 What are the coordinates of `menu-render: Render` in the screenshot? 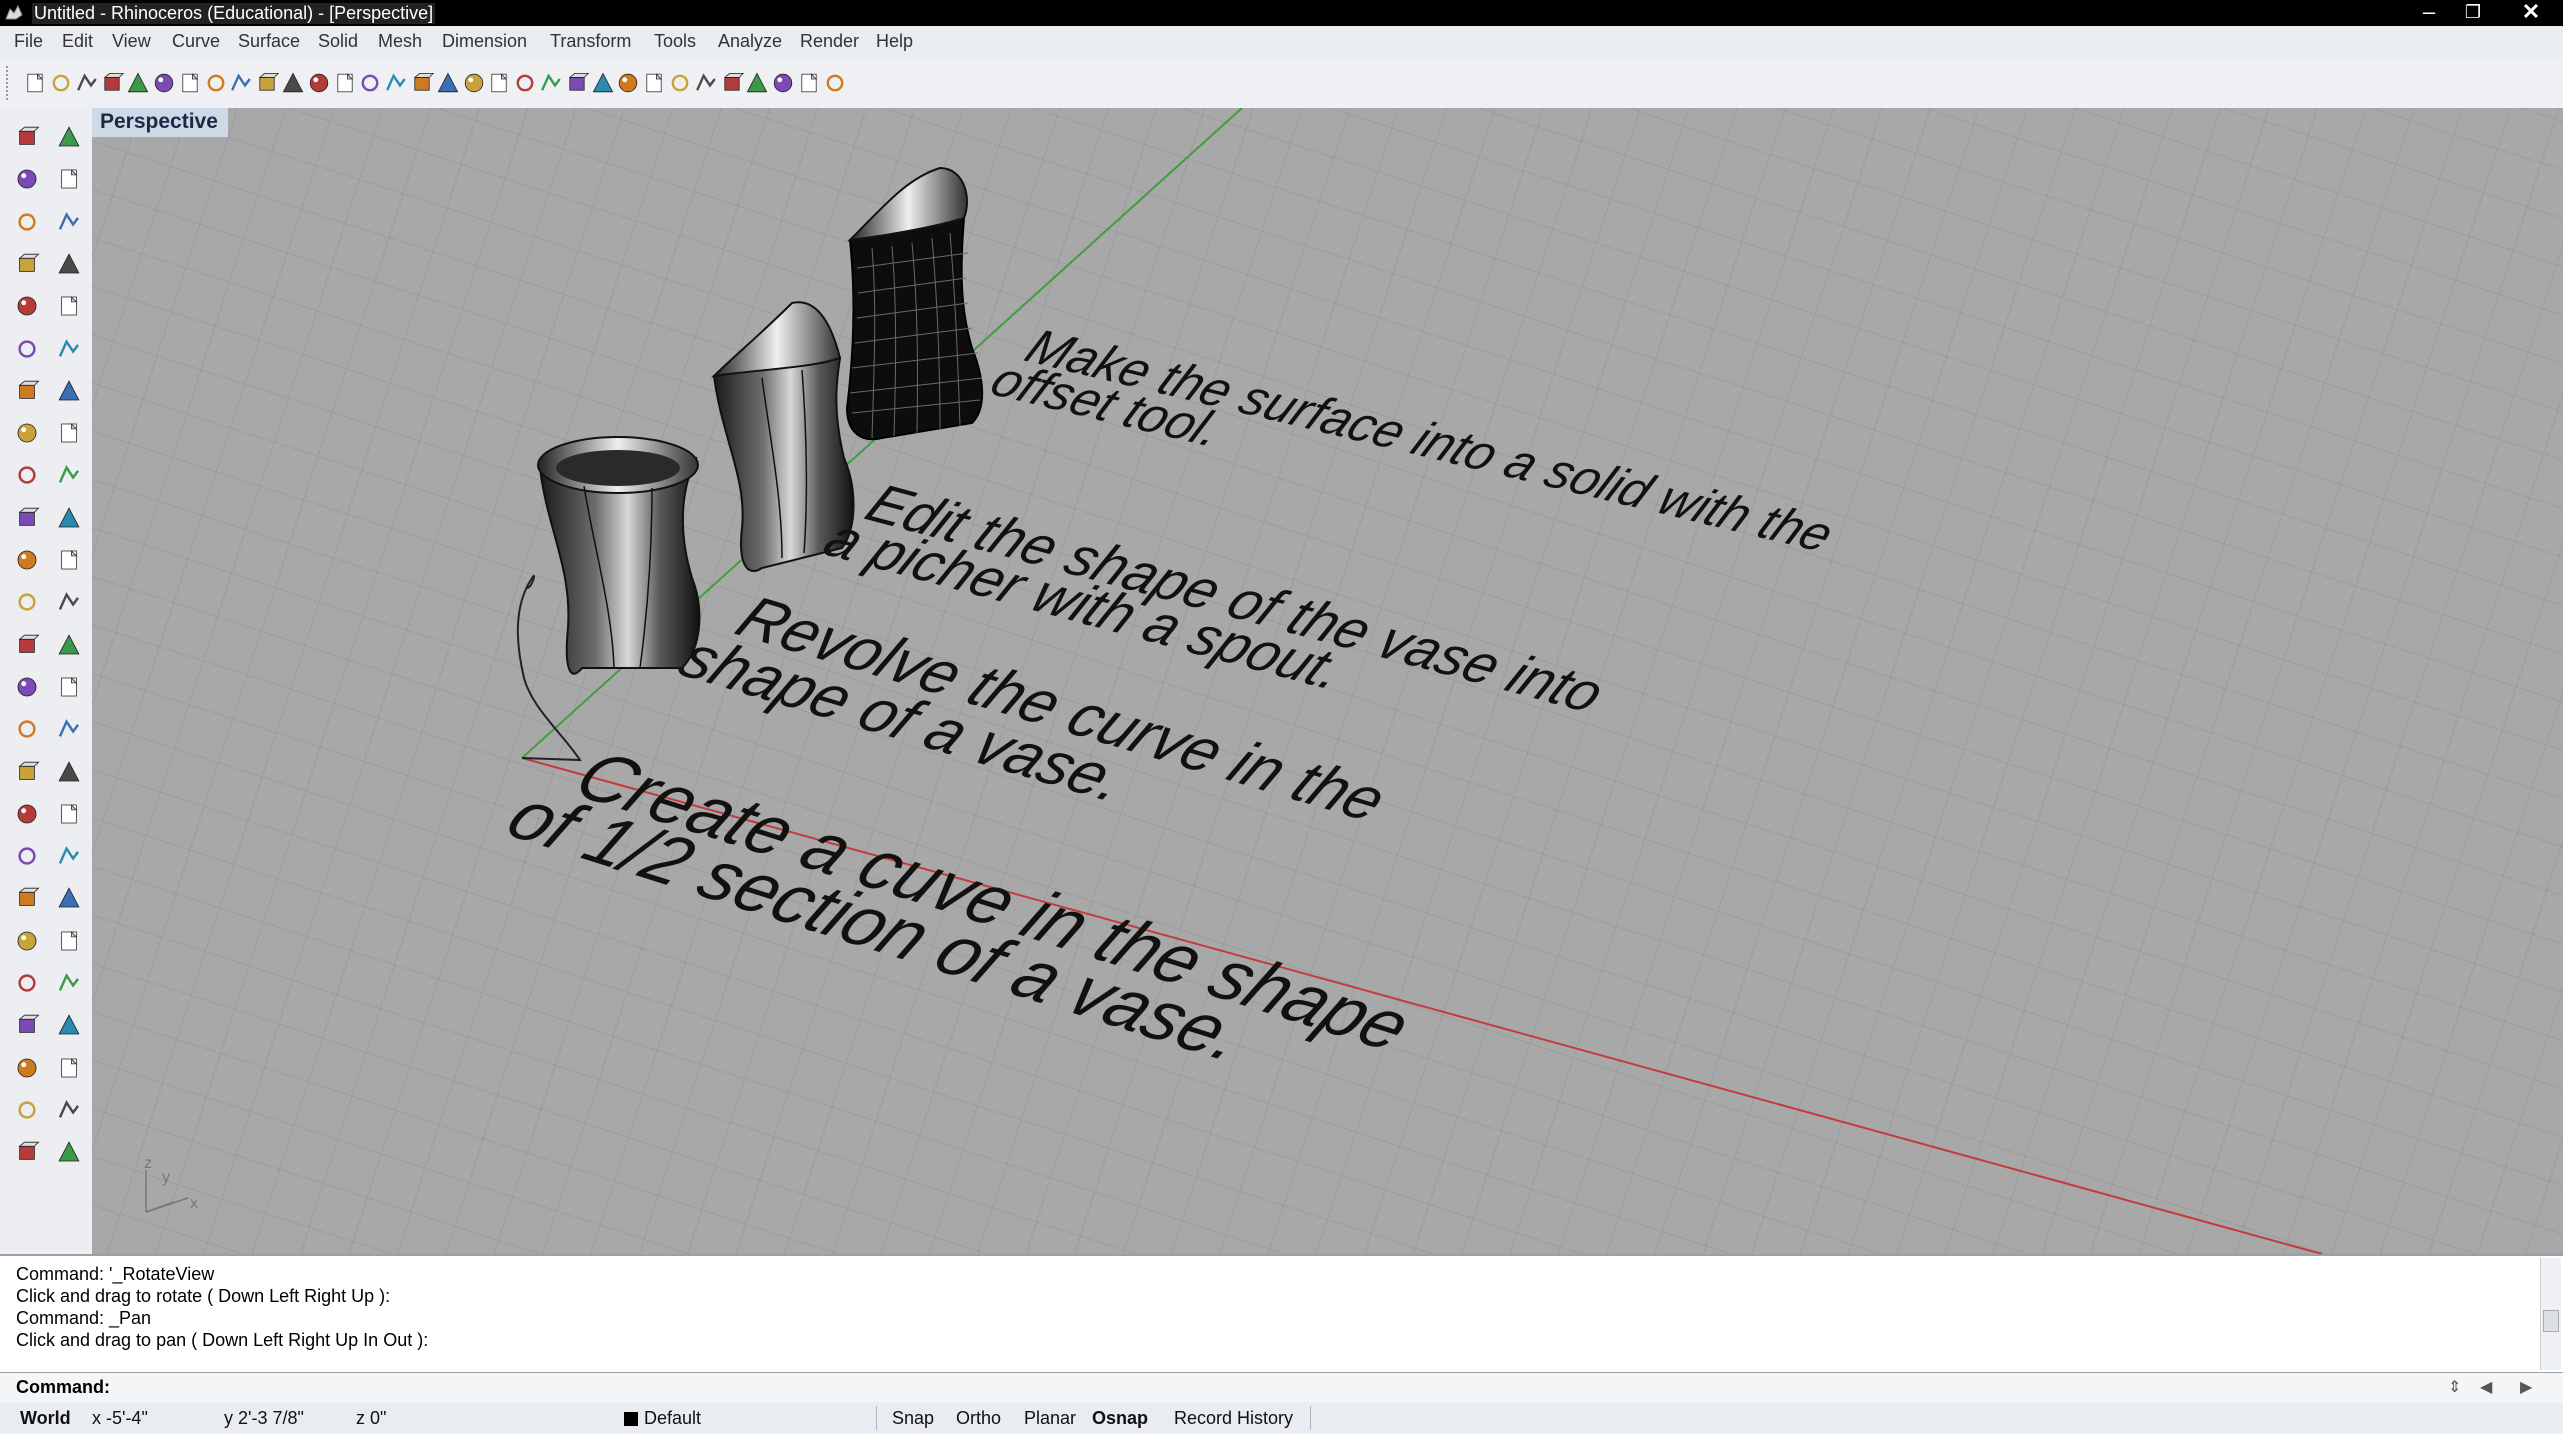 It's located at (829, 41).